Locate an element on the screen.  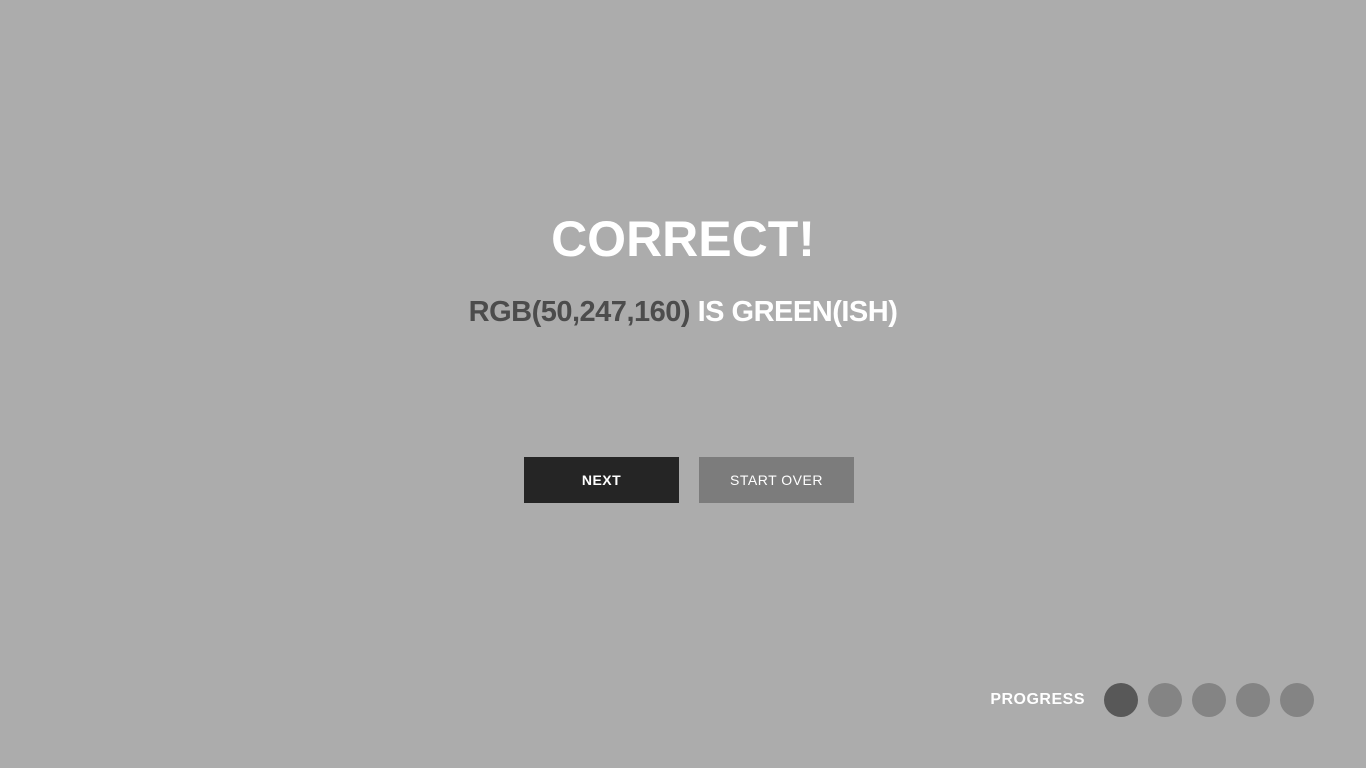
result-message: RGB(50,247,160) IS GREEN(ISH) is located at coordinates (683, 312).